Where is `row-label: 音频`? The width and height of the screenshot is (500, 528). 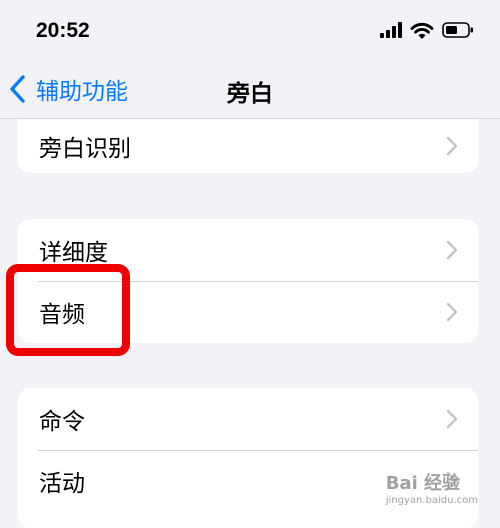 row-label: 音频 is located at coordinates (62, 315).